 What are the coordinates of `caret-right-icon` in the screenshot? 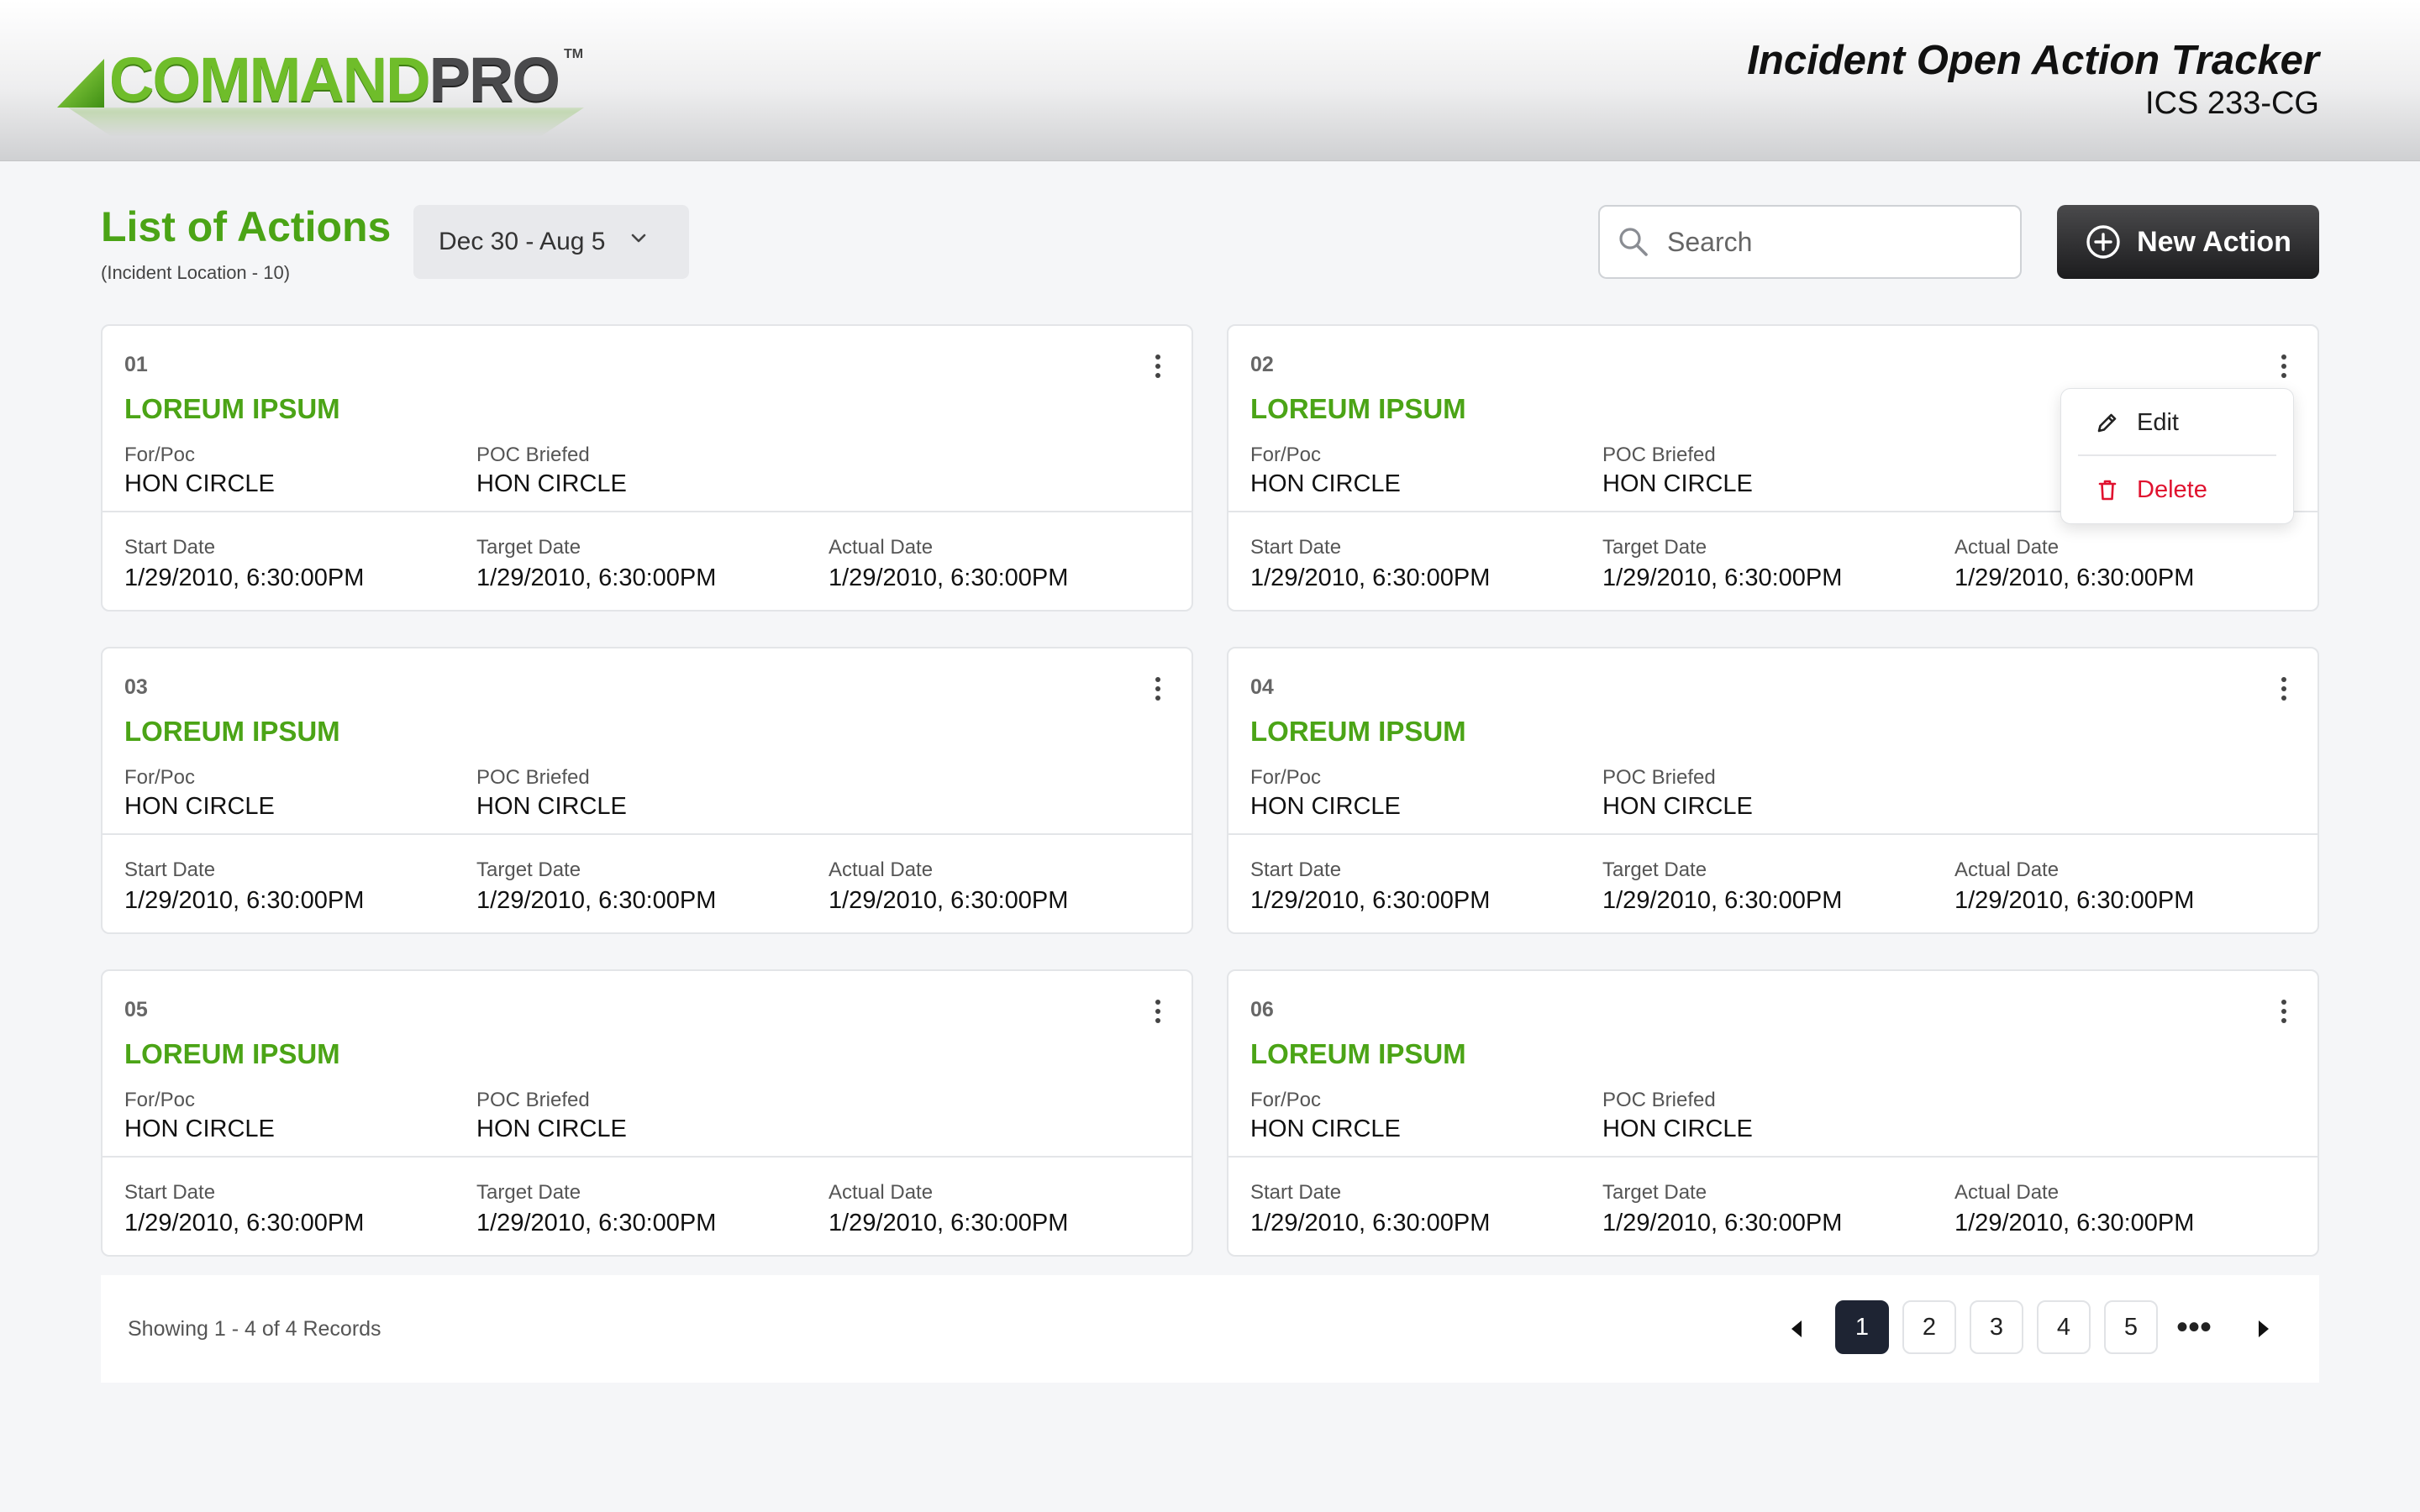 It's located at (2264, 1329).